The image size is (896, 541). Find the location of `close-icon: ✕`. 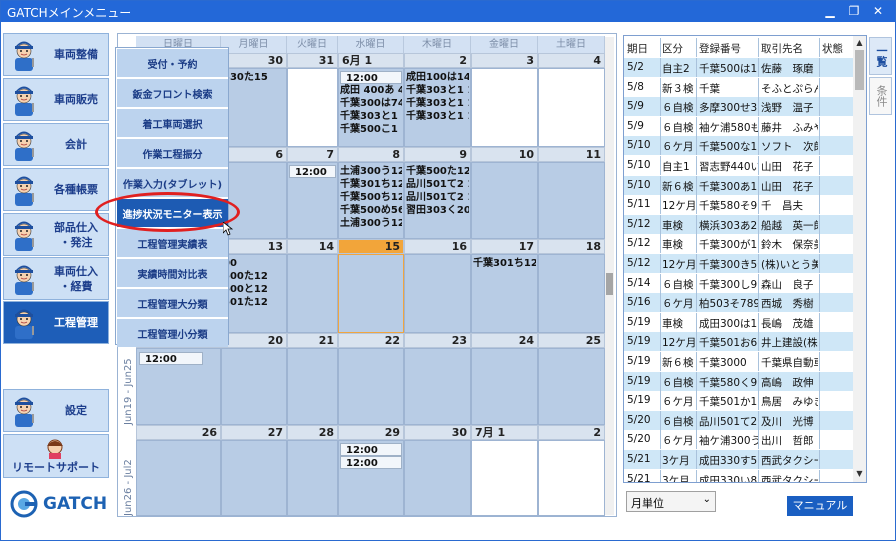

close-icon: ✕ is located at coordinates (878, 11).